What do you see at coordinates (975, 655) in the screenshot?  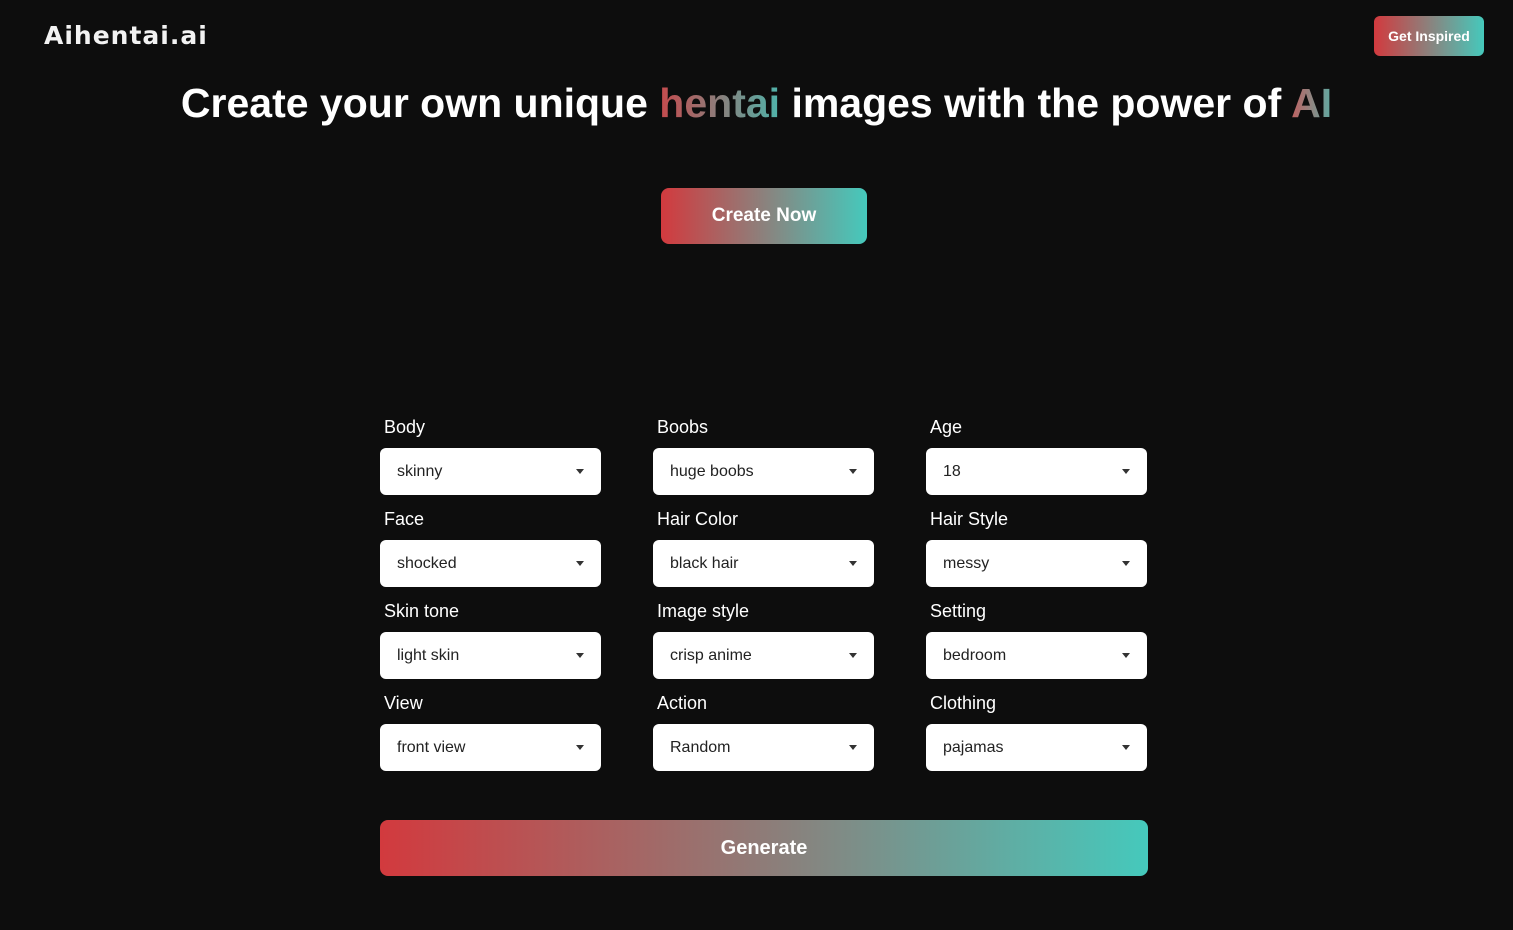 I see `setting-select-value: bedroom` at bounding box center [975, 655].